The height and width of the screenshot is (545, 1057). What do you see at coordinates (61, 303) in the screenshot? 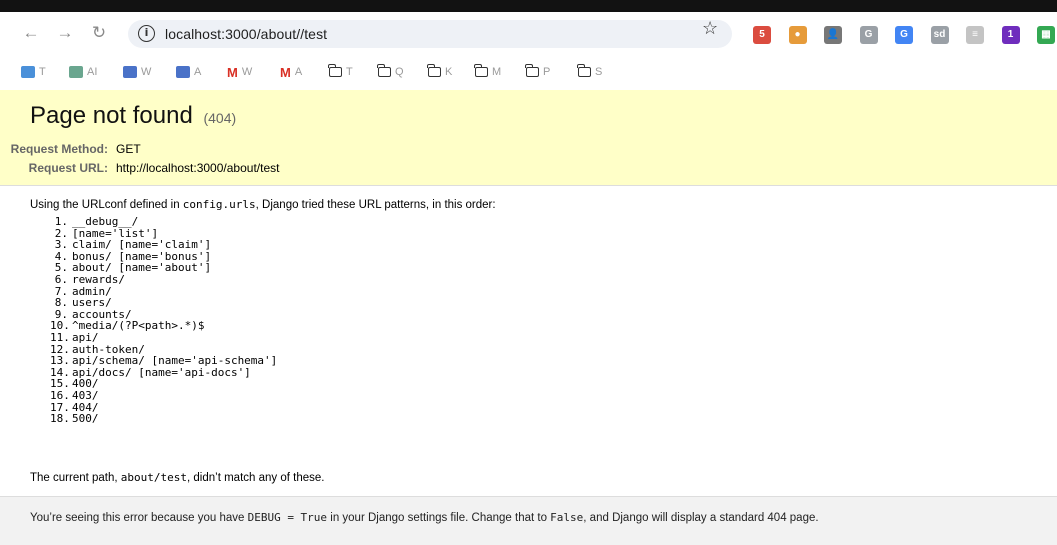
I see `url-pattern-number: 8.` at bounding box center [61, 303].